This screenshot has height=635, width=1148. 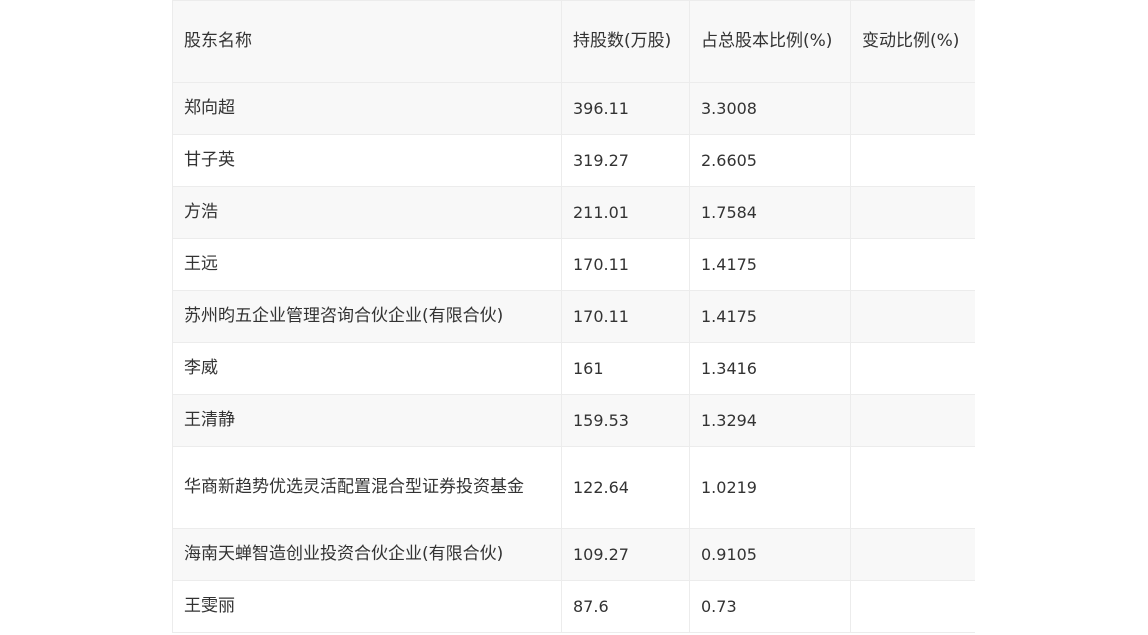 I want to click on cell-name: 王远, so click(x=367, y=264).